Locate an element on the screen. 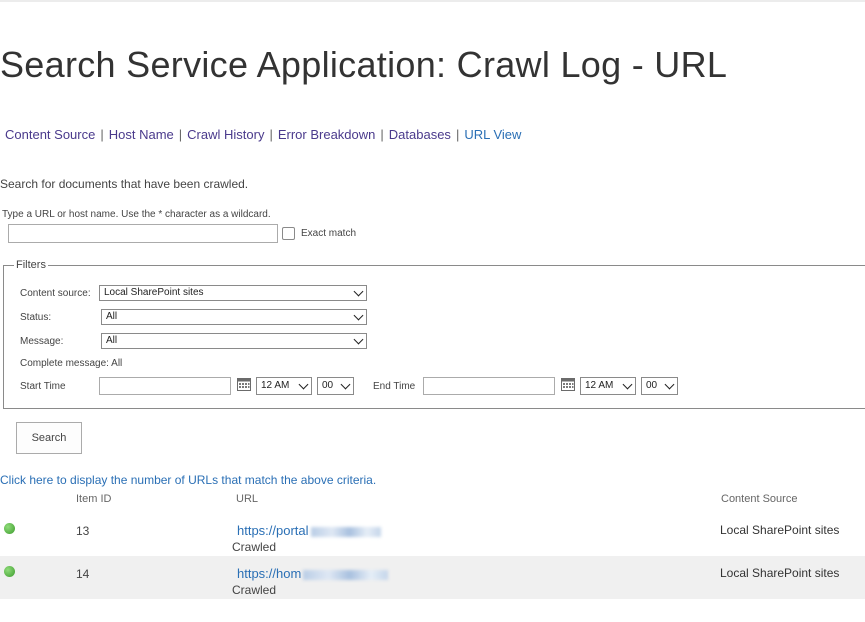 The height and width of the screenshot is (622, 865). exact-match-label: Exact match is located at coordinates (329, 233).